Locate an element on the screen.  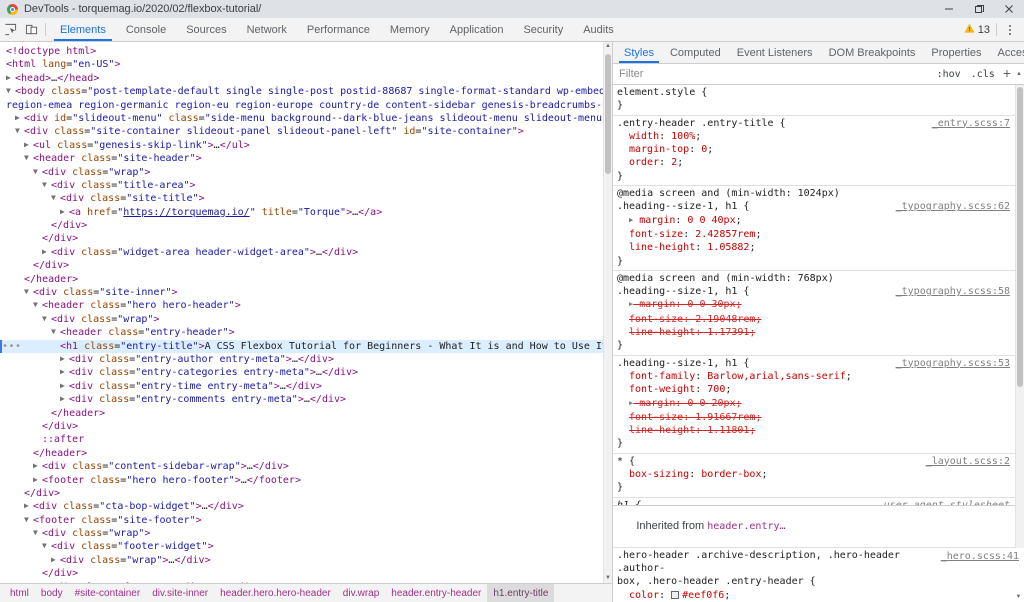
css-declaration: ▶ margin: 0 0 20px; is located at coordinates (814, 404).